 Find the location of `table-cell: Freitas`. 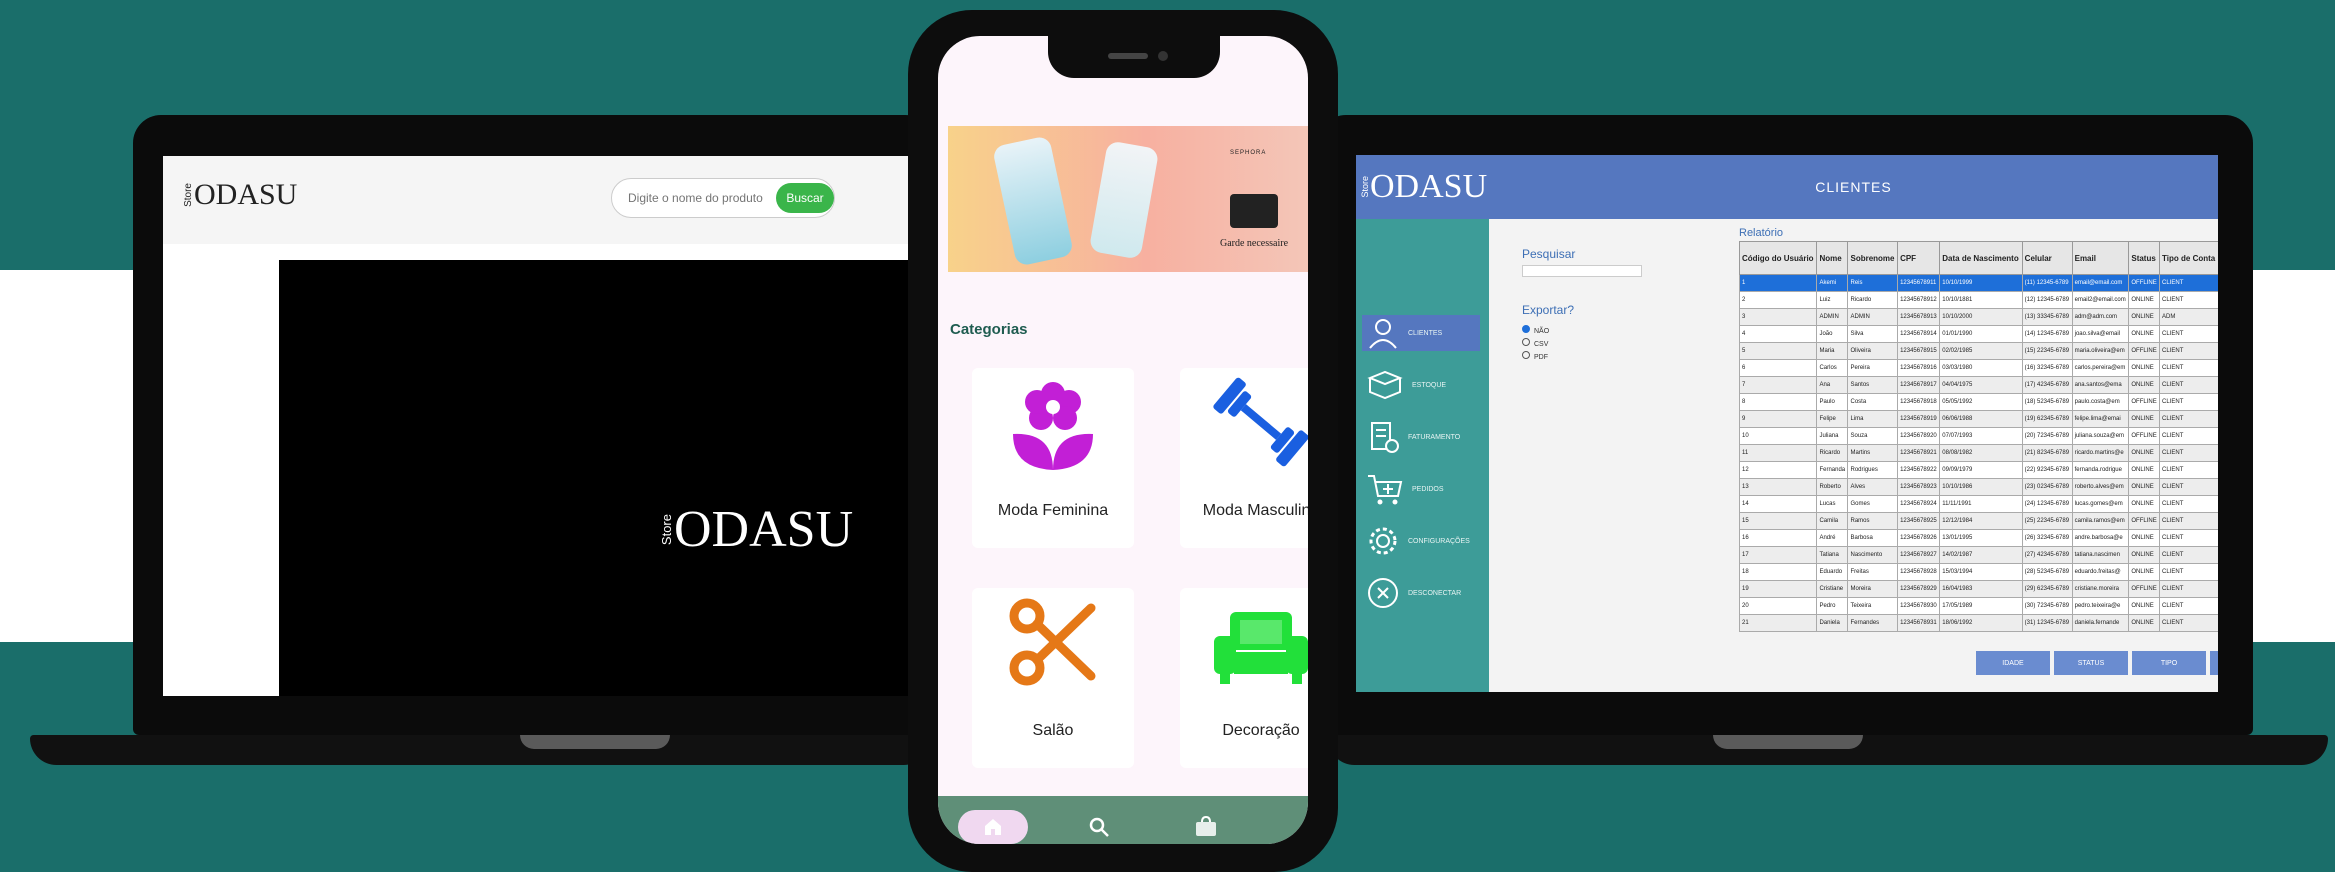

table-cell: Freitas is located at coordinates (1873, 572).